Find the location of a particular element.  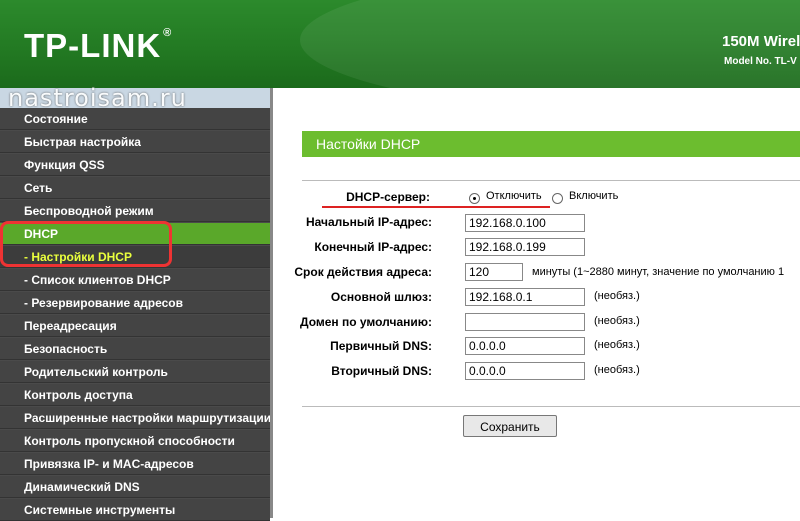

primary-dns-input is located at coordinates (525, 346).